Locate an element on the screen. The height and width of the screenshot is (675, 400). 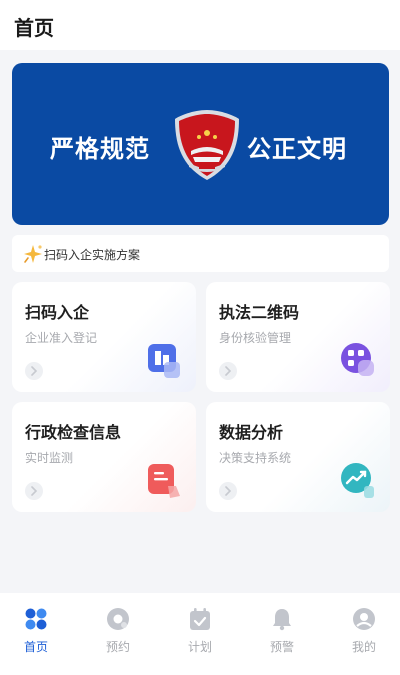
card-title: 执法二维码 is located at coordinates (259, 312).